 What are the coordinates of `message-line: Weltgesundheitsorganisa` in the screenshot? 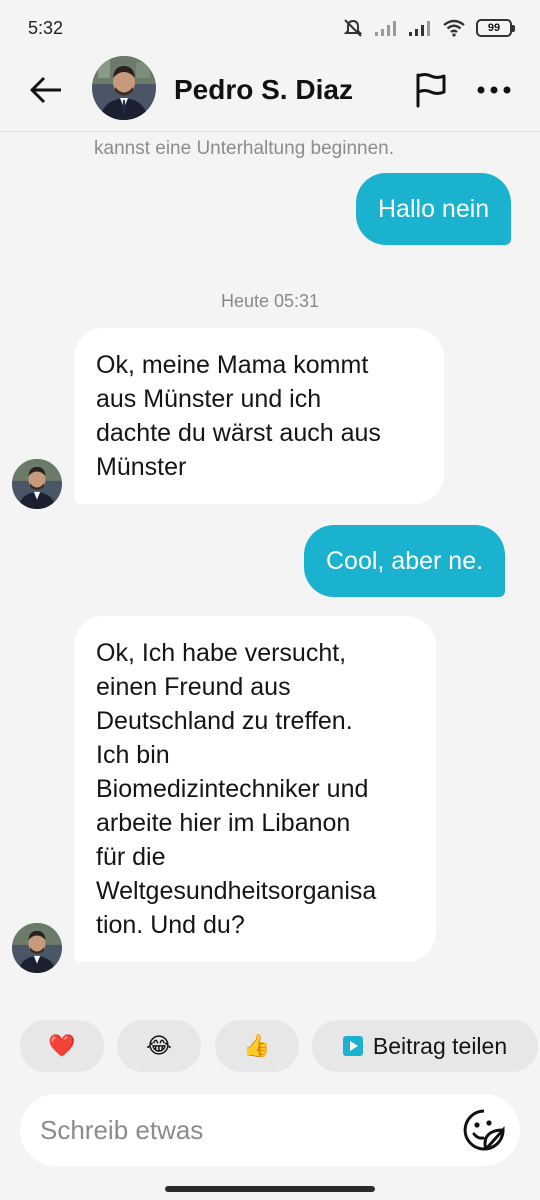 It's located at (236, 891).